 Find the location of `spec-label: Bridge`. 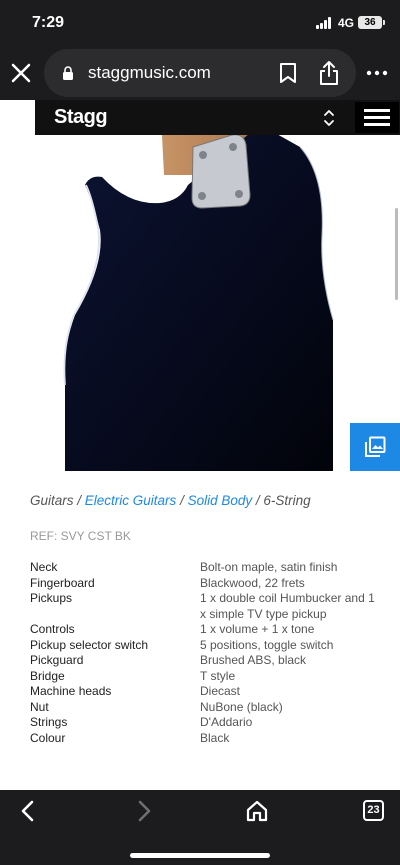

spec-label: Bridge is located at coordinates (47, 675).